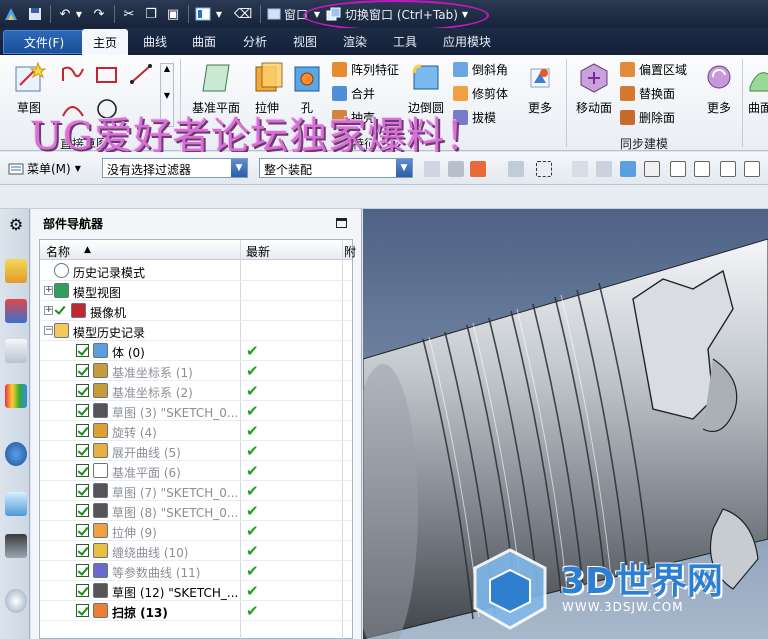  I want to click on tree-row: 扫掠 (13) ✔, so click(196, 611).